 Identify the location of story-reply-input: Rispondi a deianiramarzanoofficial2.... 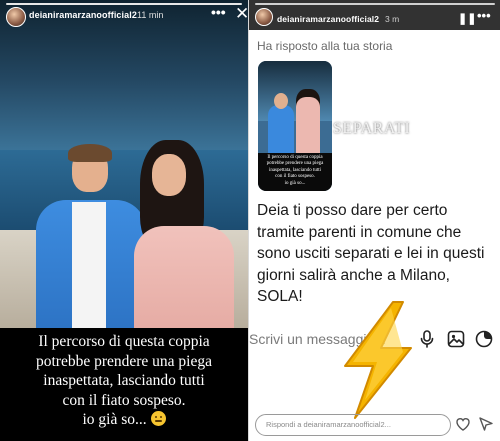
(353, 425).